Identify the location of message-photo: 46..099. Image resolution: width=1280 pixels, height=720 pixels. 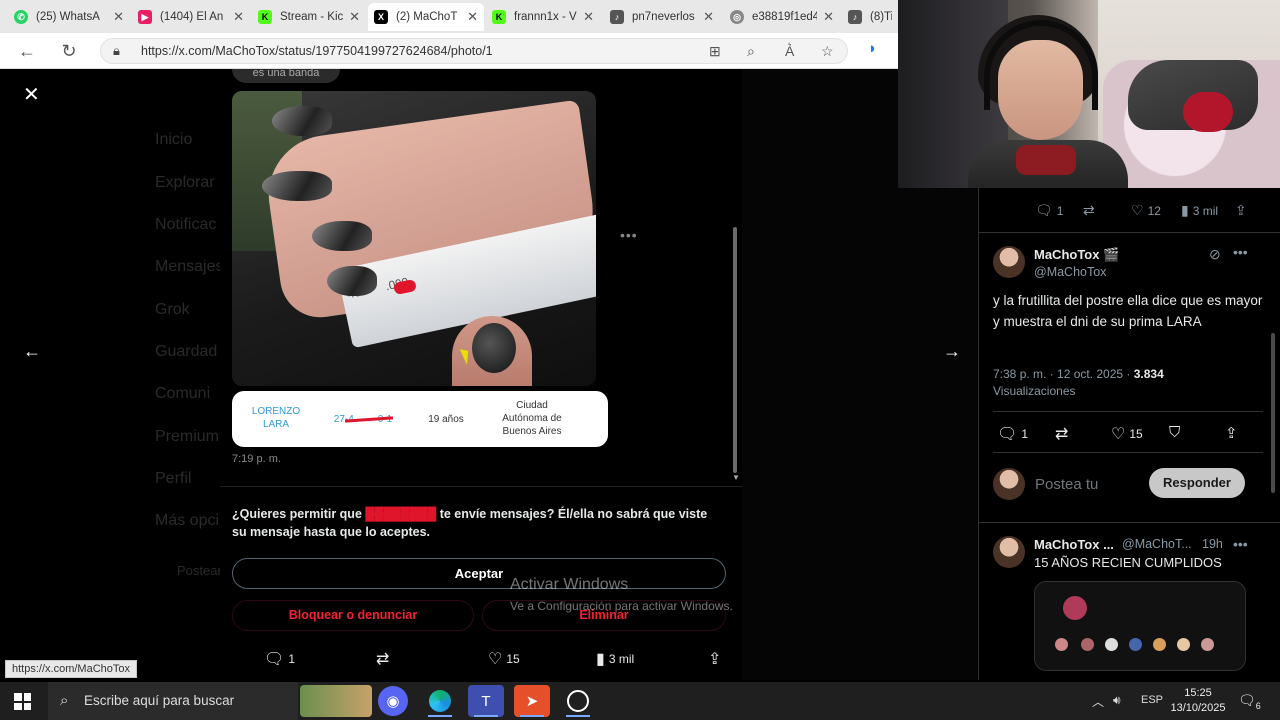
(414, 238).